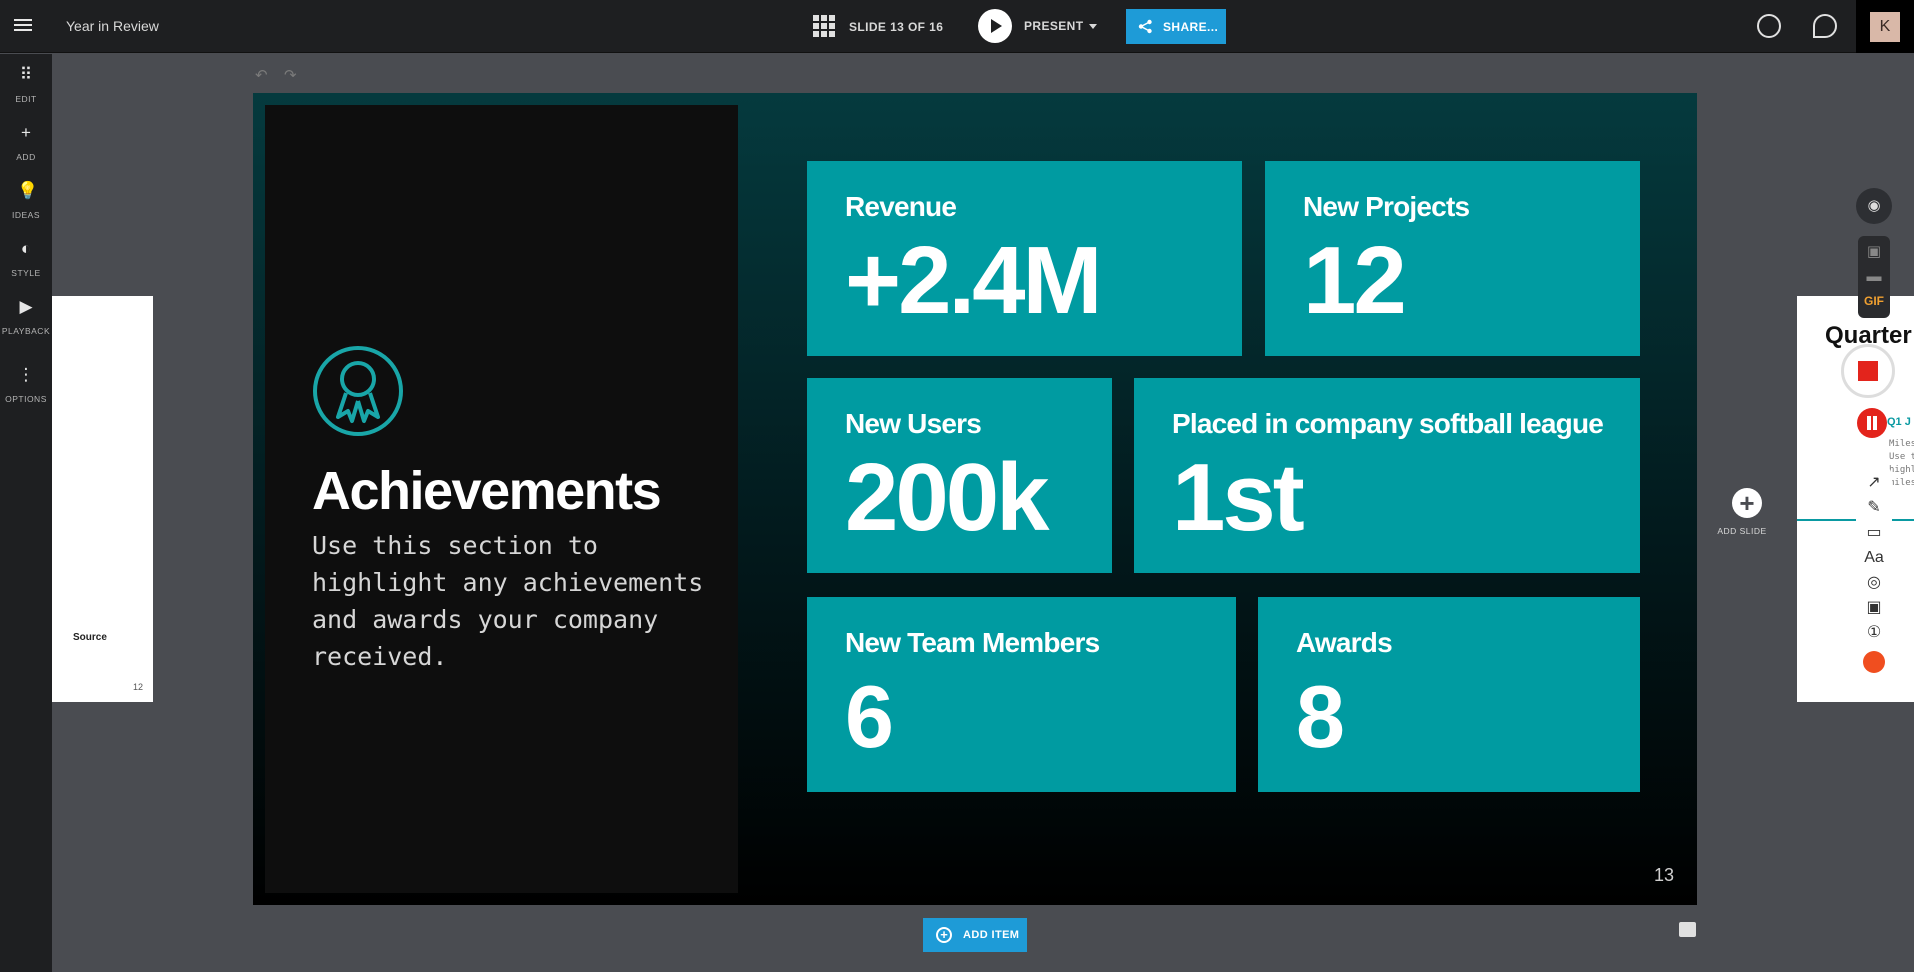  What do you see at coordinates (1452, 258) in the screenshot?
I see `stat-card-new-projects: New Projects 12` at bounding box center [1452, 258].